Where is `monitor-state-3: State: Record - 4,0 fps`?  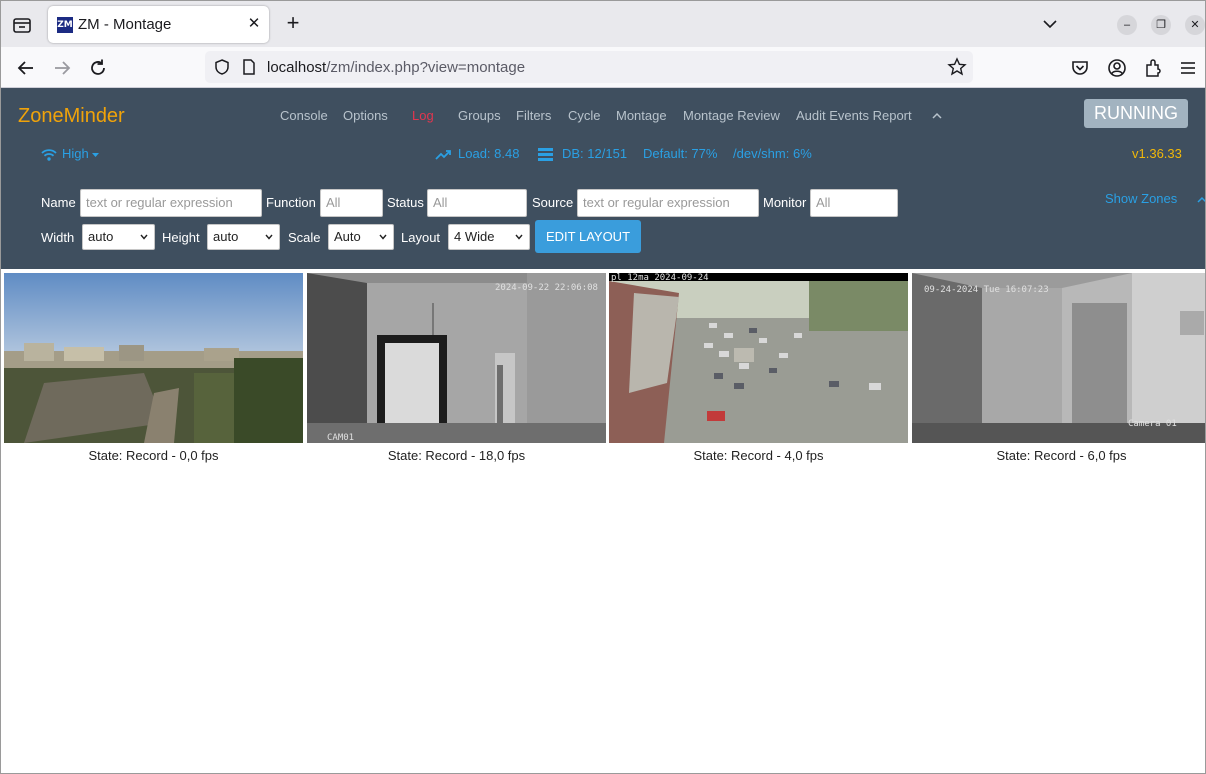 monitor-state-3: State: Record - 4,0 fps is located at coordinates (758, 455).